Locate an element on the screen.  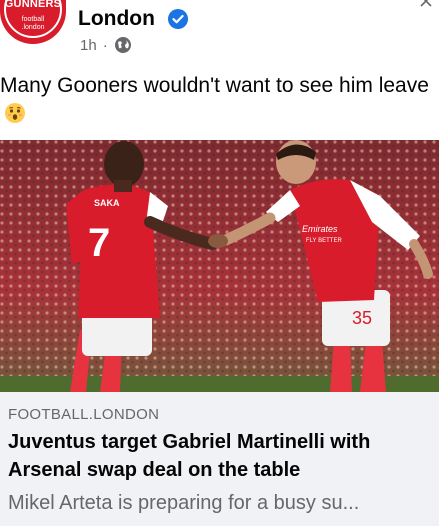
page-name: London is located at coordinates (116, 19).